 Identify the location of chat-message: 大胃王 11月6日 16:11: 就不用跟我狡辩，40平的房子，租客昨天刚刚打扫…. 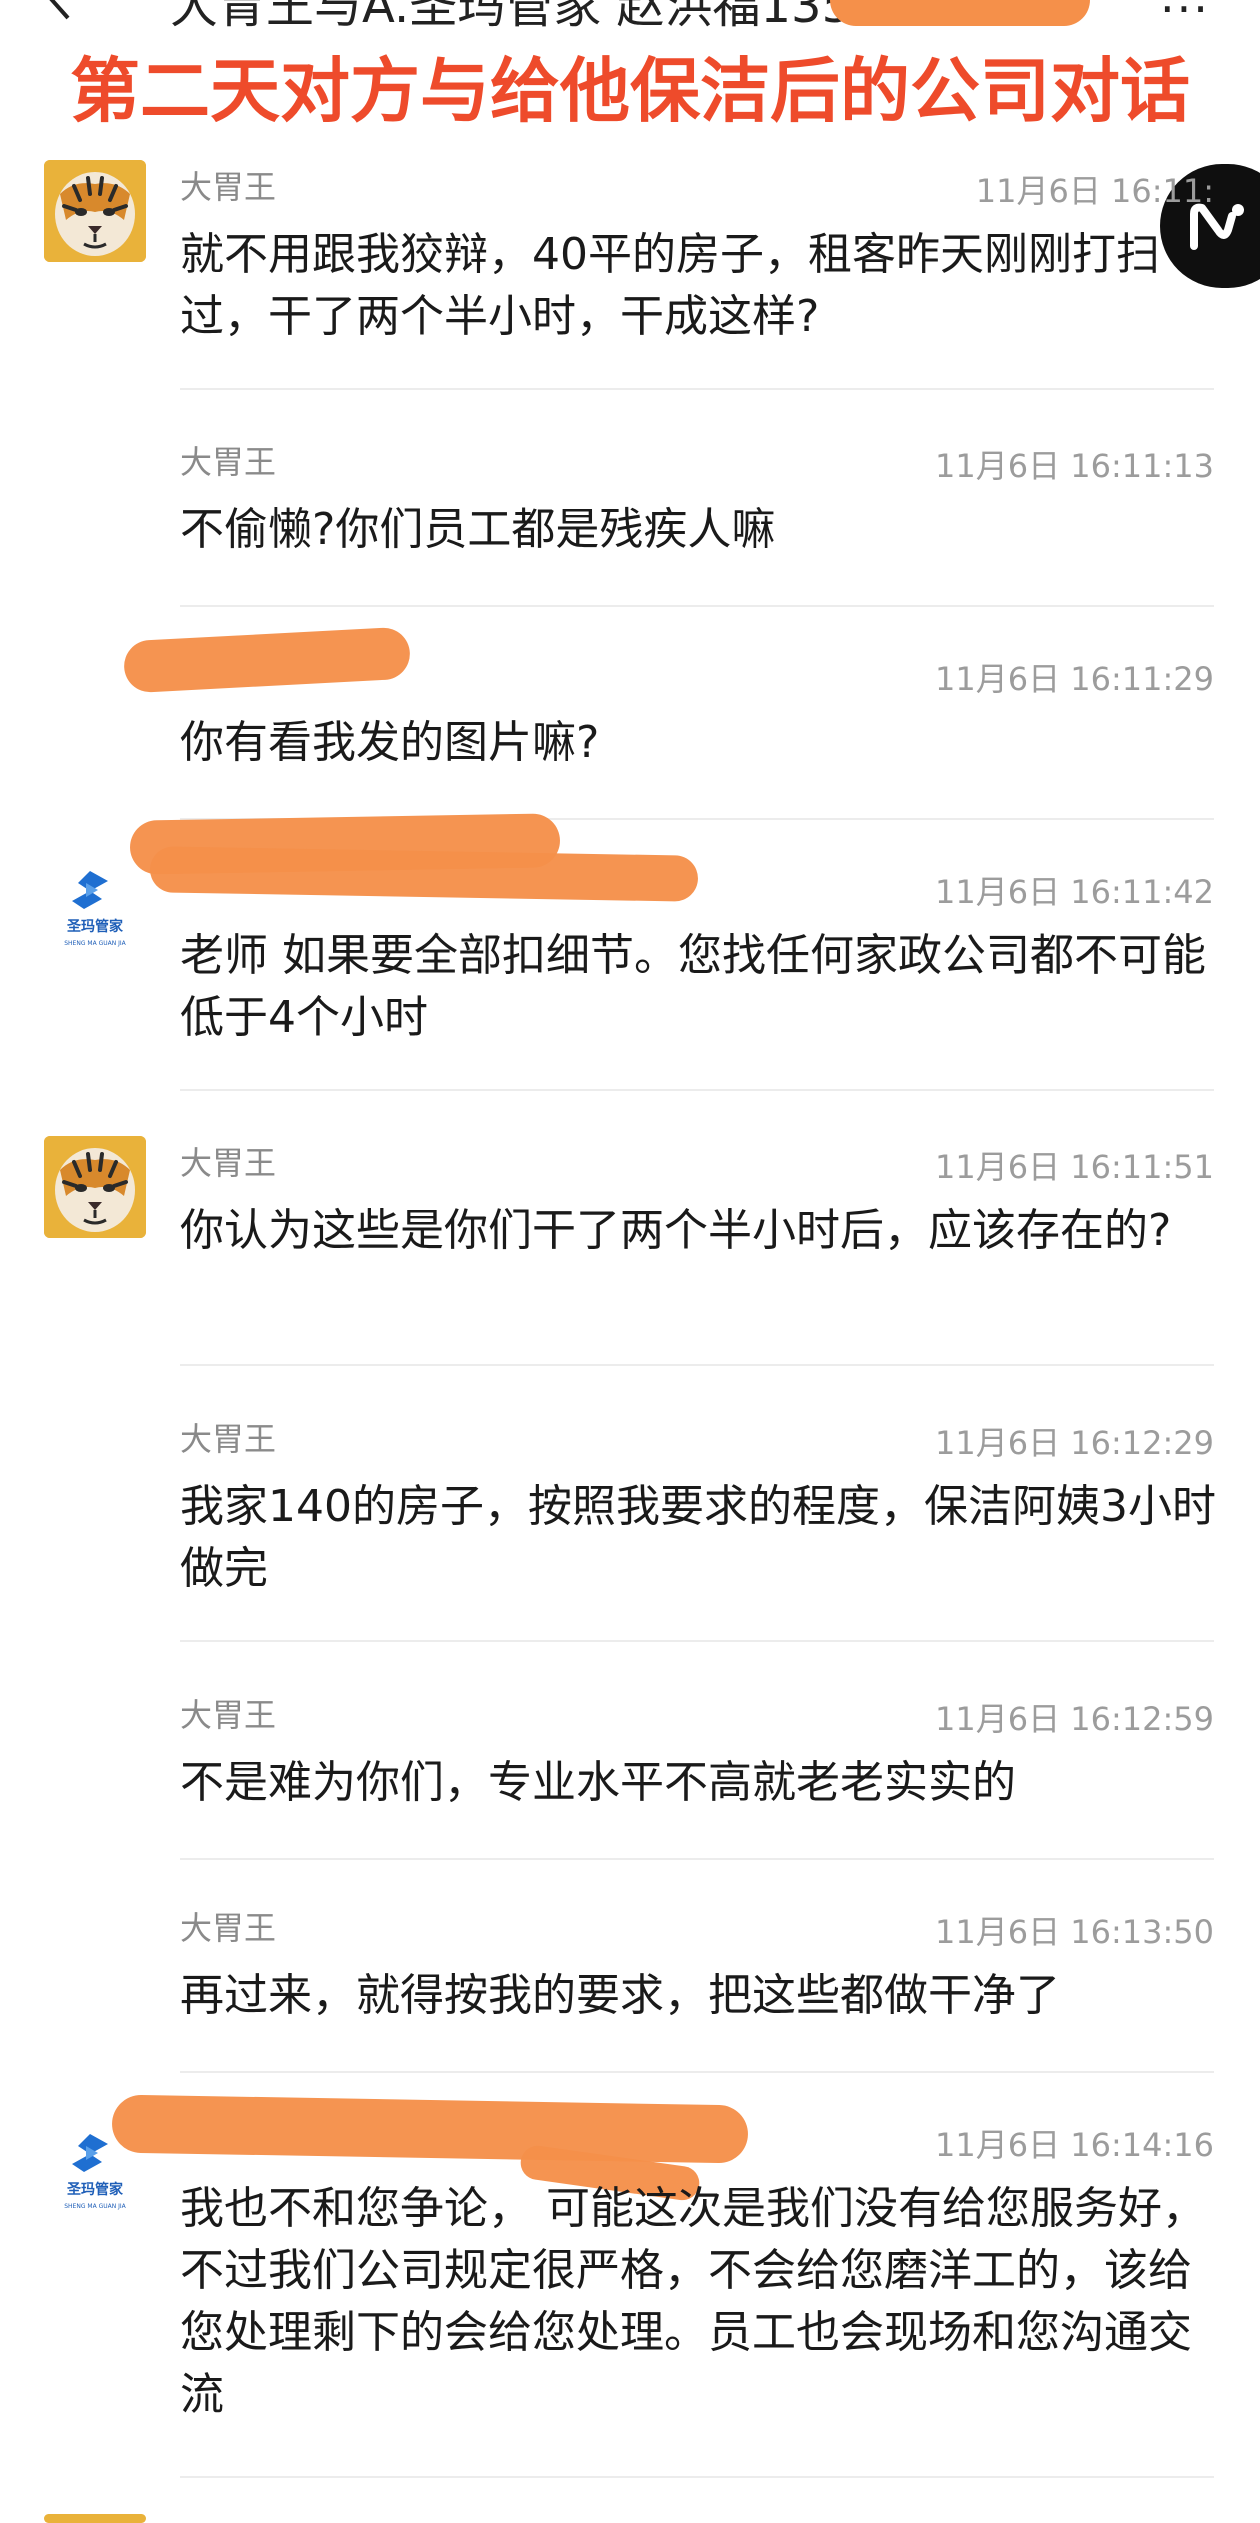
(630, 275).